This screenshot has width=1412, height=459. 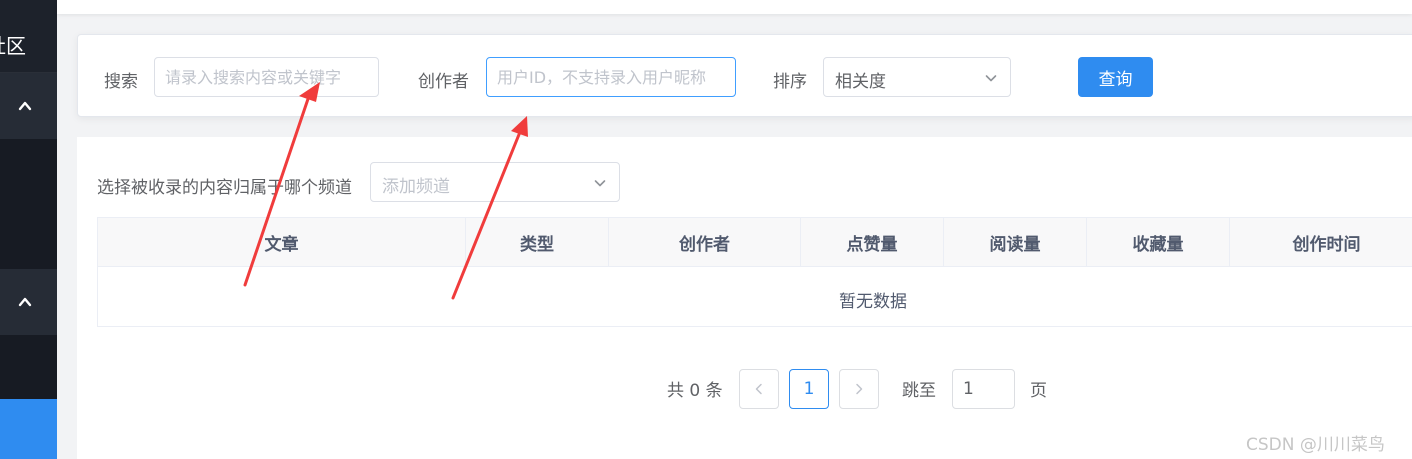 I want to click on chevron-left-icon, so click(x=759, y=389).